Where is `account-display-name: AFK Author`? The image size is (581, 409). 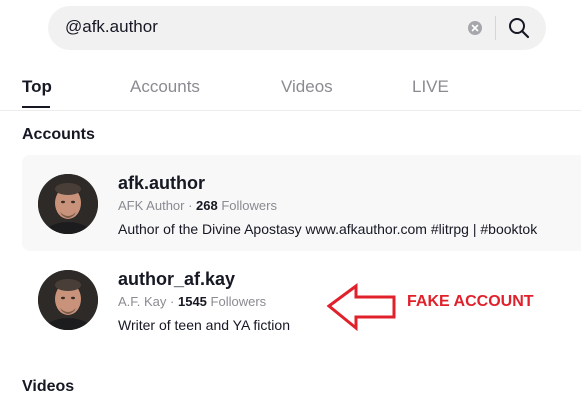
account-display-name: AFK Author is located at coordinates (151, 205).